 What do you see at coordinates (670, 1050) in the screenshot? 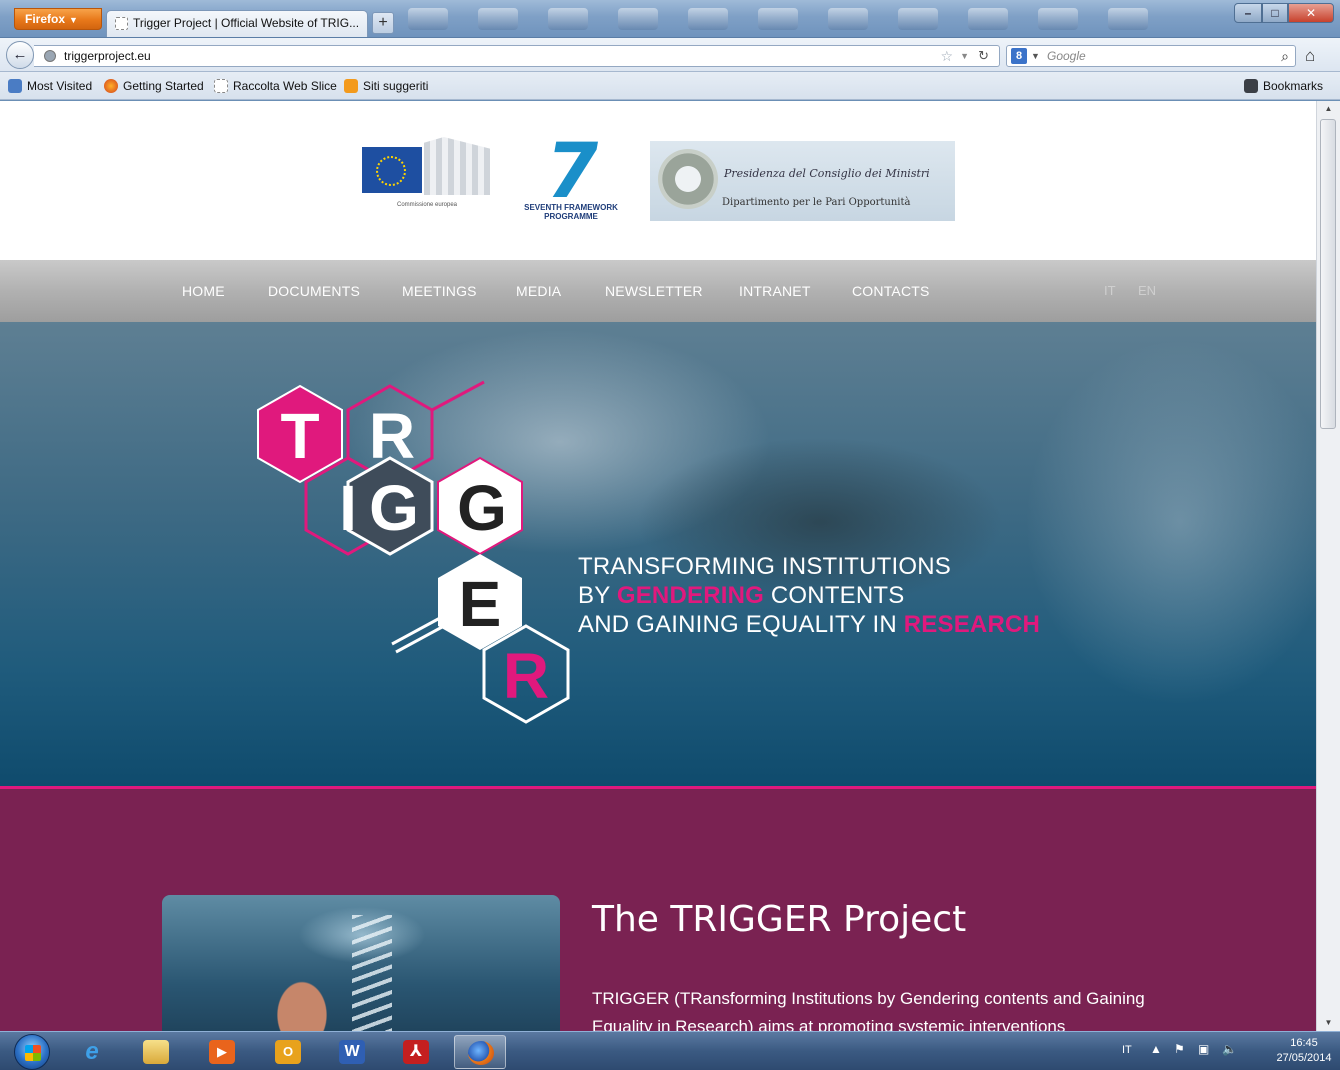
I see `windows-taskbar: e ▶ O W ⅄ IT ▲ ⚑ ▣ 🔈 16:45 27/05/2014` at bounding box center [670, 1050].